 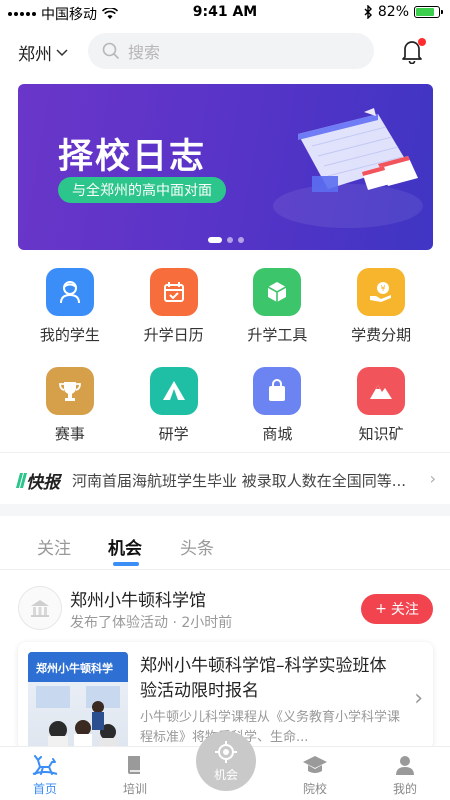 I want to click on nav-home: 首页, so click(x=45, y=775).